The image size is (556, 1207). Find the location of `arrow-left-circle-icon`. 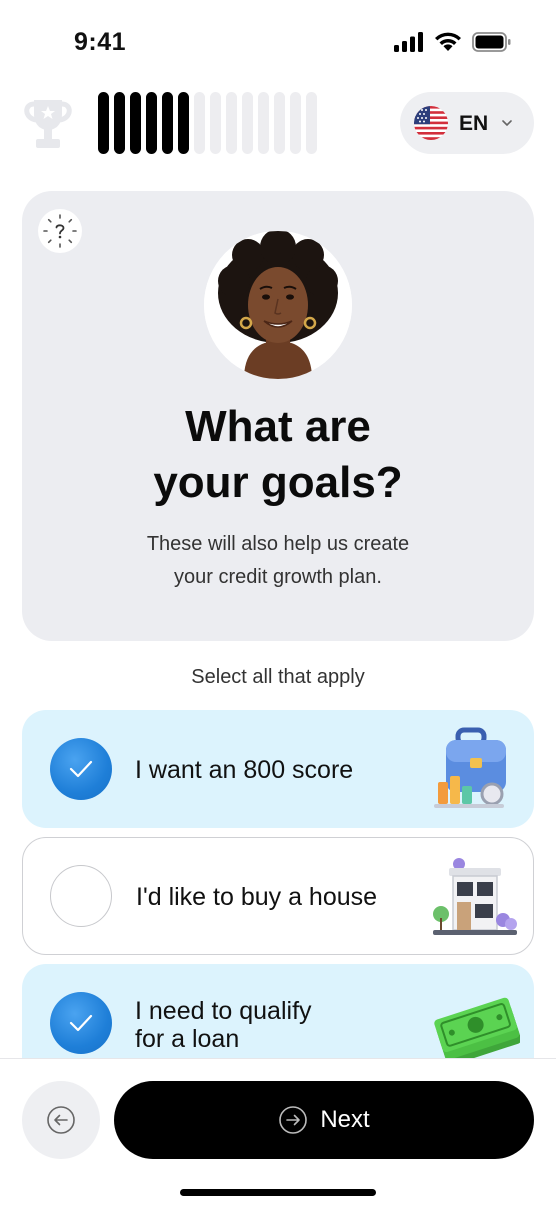

arrow-left-circle-icon is located at coordinates (61, 1120).